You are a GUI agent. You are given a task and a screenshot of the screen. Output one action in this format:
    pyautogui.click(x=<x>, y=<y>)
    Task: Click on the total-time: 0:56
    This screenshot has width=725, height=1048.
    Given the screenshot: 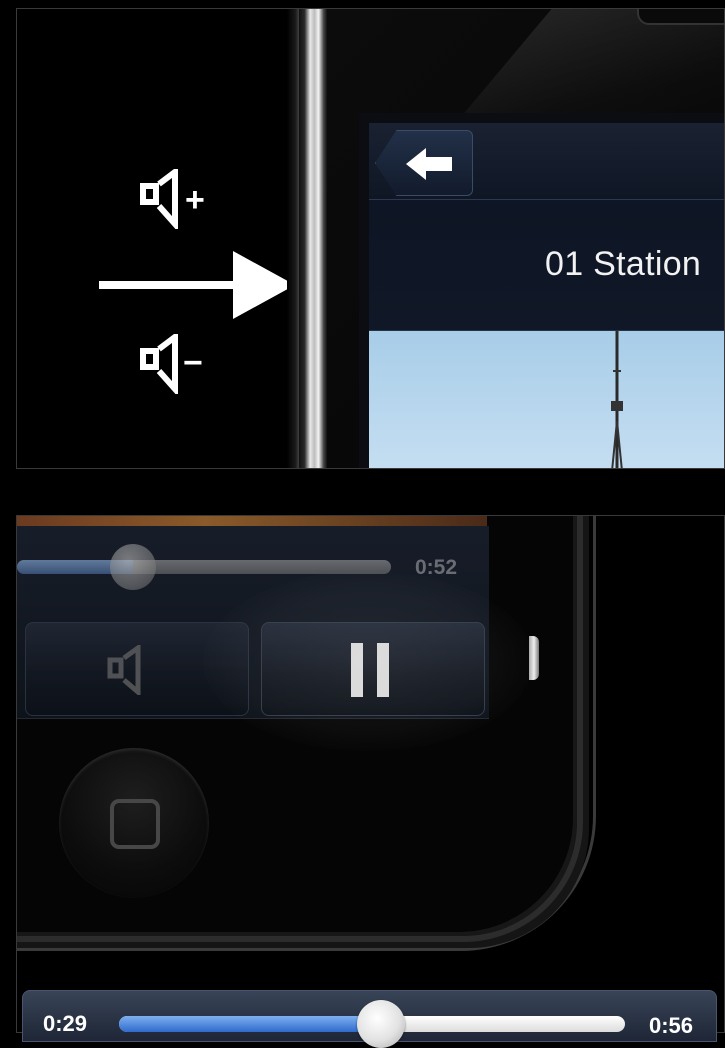 What is the action you would take?
    pyautogui.click(x=671, y=1025)
    